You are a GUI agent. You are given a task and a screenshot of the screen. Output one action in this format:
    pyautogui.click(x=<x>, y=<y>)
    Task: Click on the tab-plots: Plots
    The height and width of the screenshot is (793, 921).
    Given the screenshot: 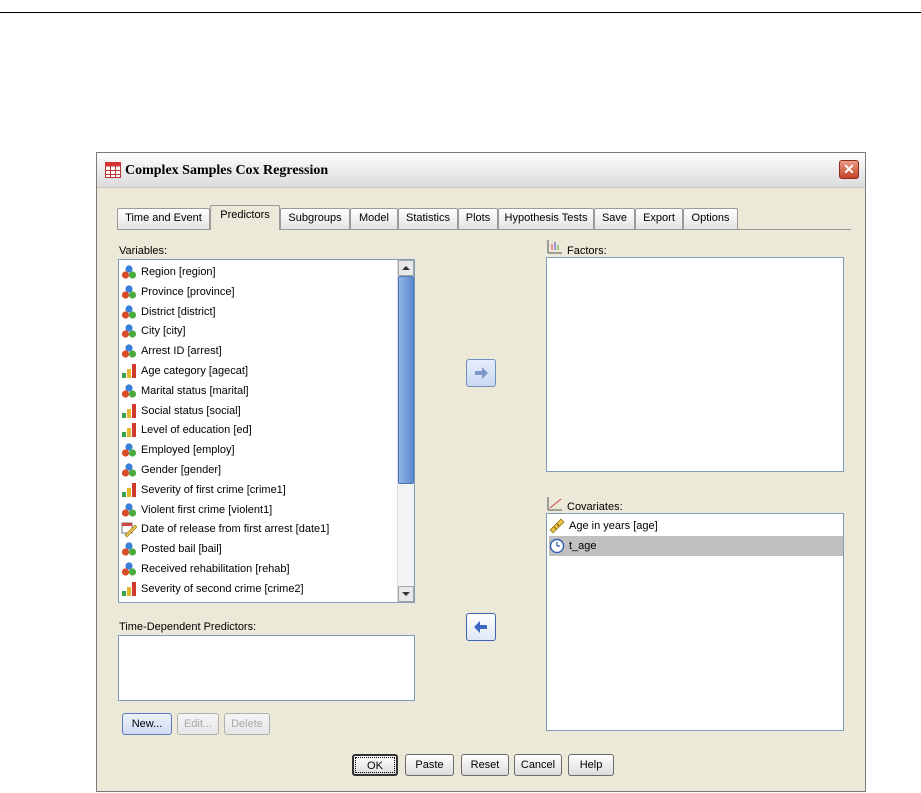 What is the action you would take?
    pyautogui.click(x=478, y=218)
    